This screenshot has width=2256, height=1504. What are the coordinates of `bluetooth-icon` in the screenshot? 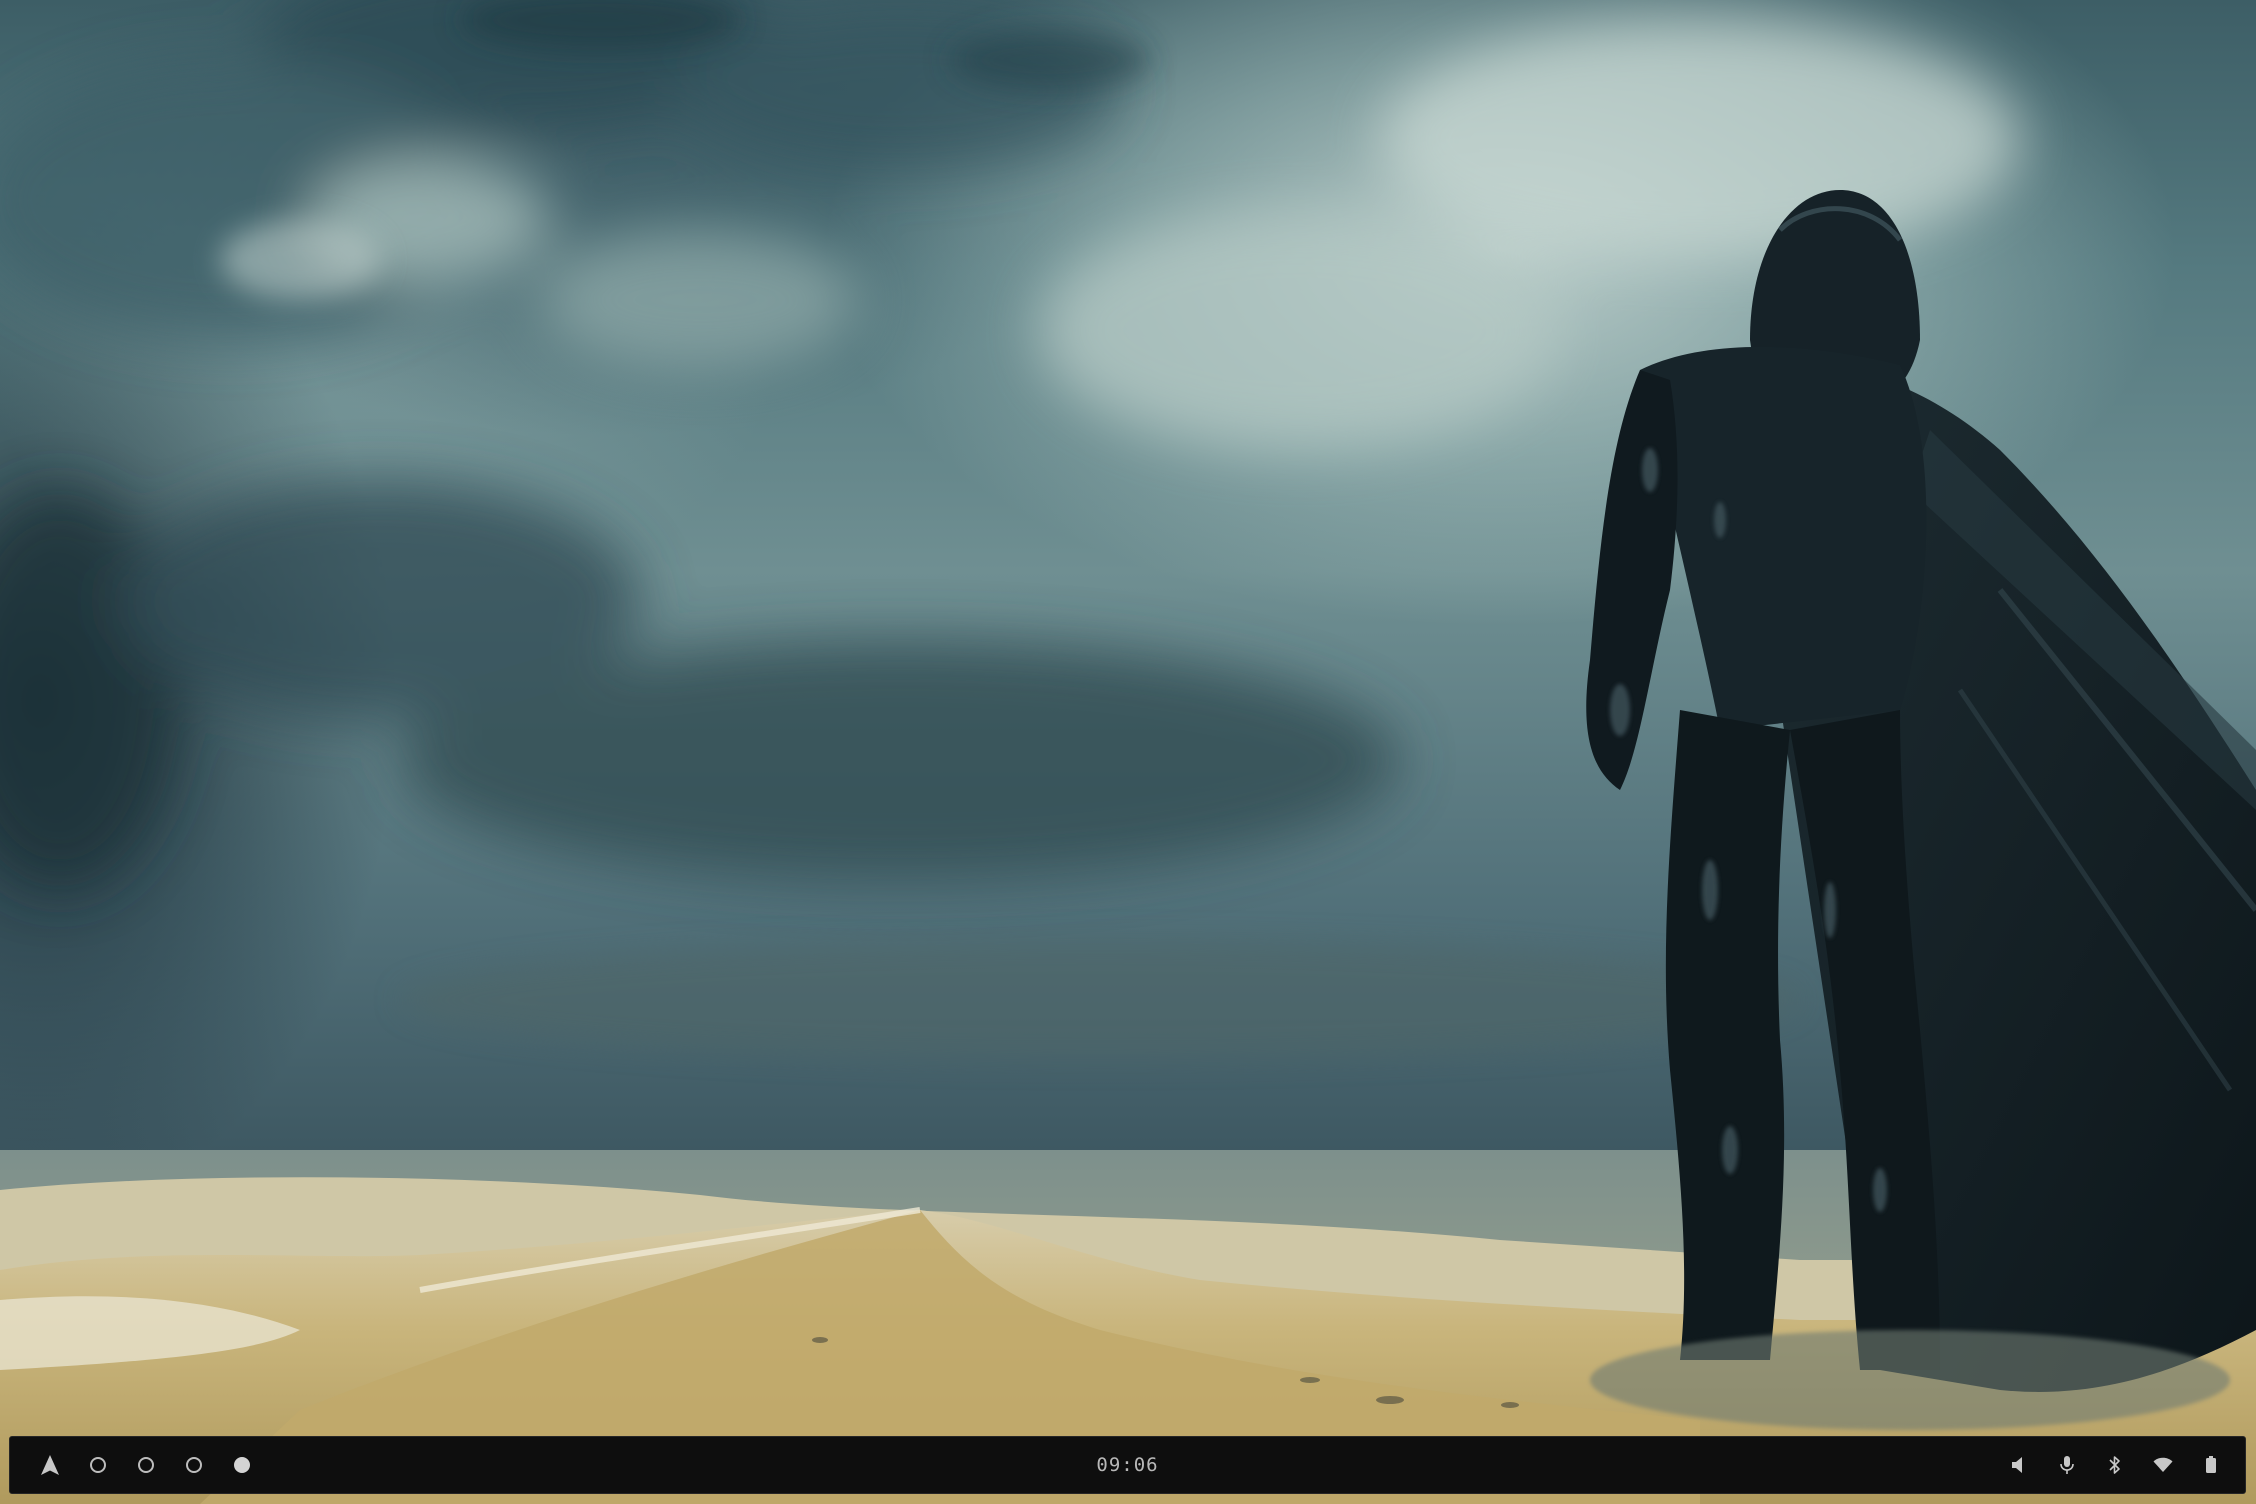 It's located at (2114, 1465).